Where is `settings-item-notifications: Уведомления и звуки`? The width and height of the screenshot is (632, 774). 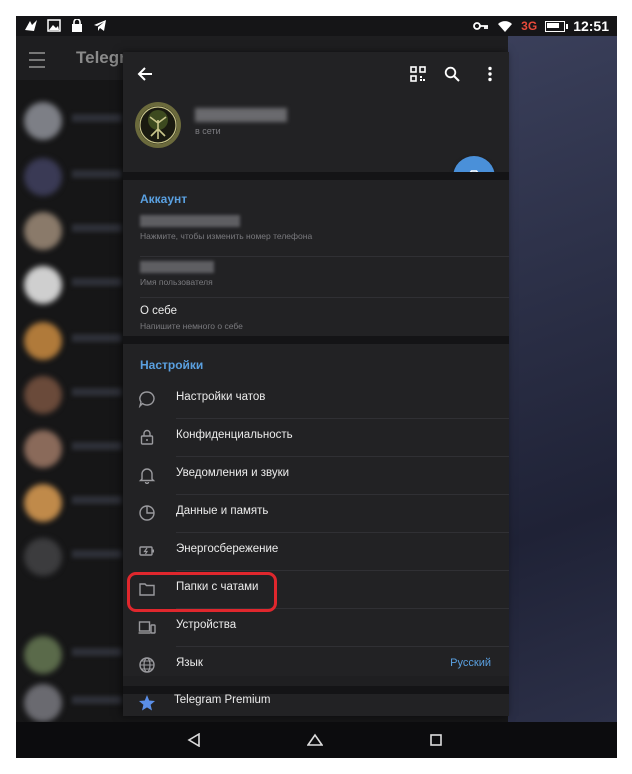
settings-item-notifications: Уведомления и звуки is located at coordinates (316, 475).